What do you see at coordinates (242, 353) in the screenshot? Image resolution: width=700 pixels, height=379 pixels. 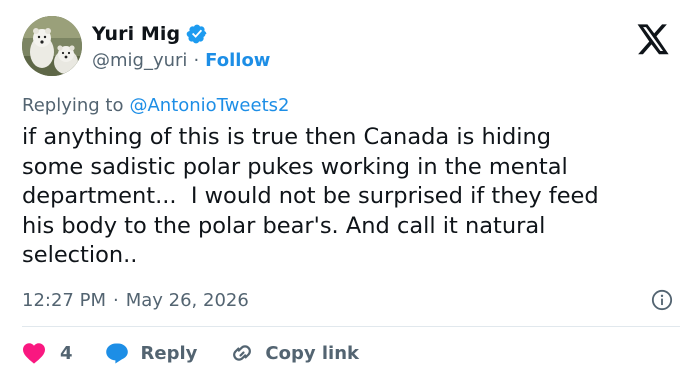 I see `link-icon` at bounding box center [242, 353].